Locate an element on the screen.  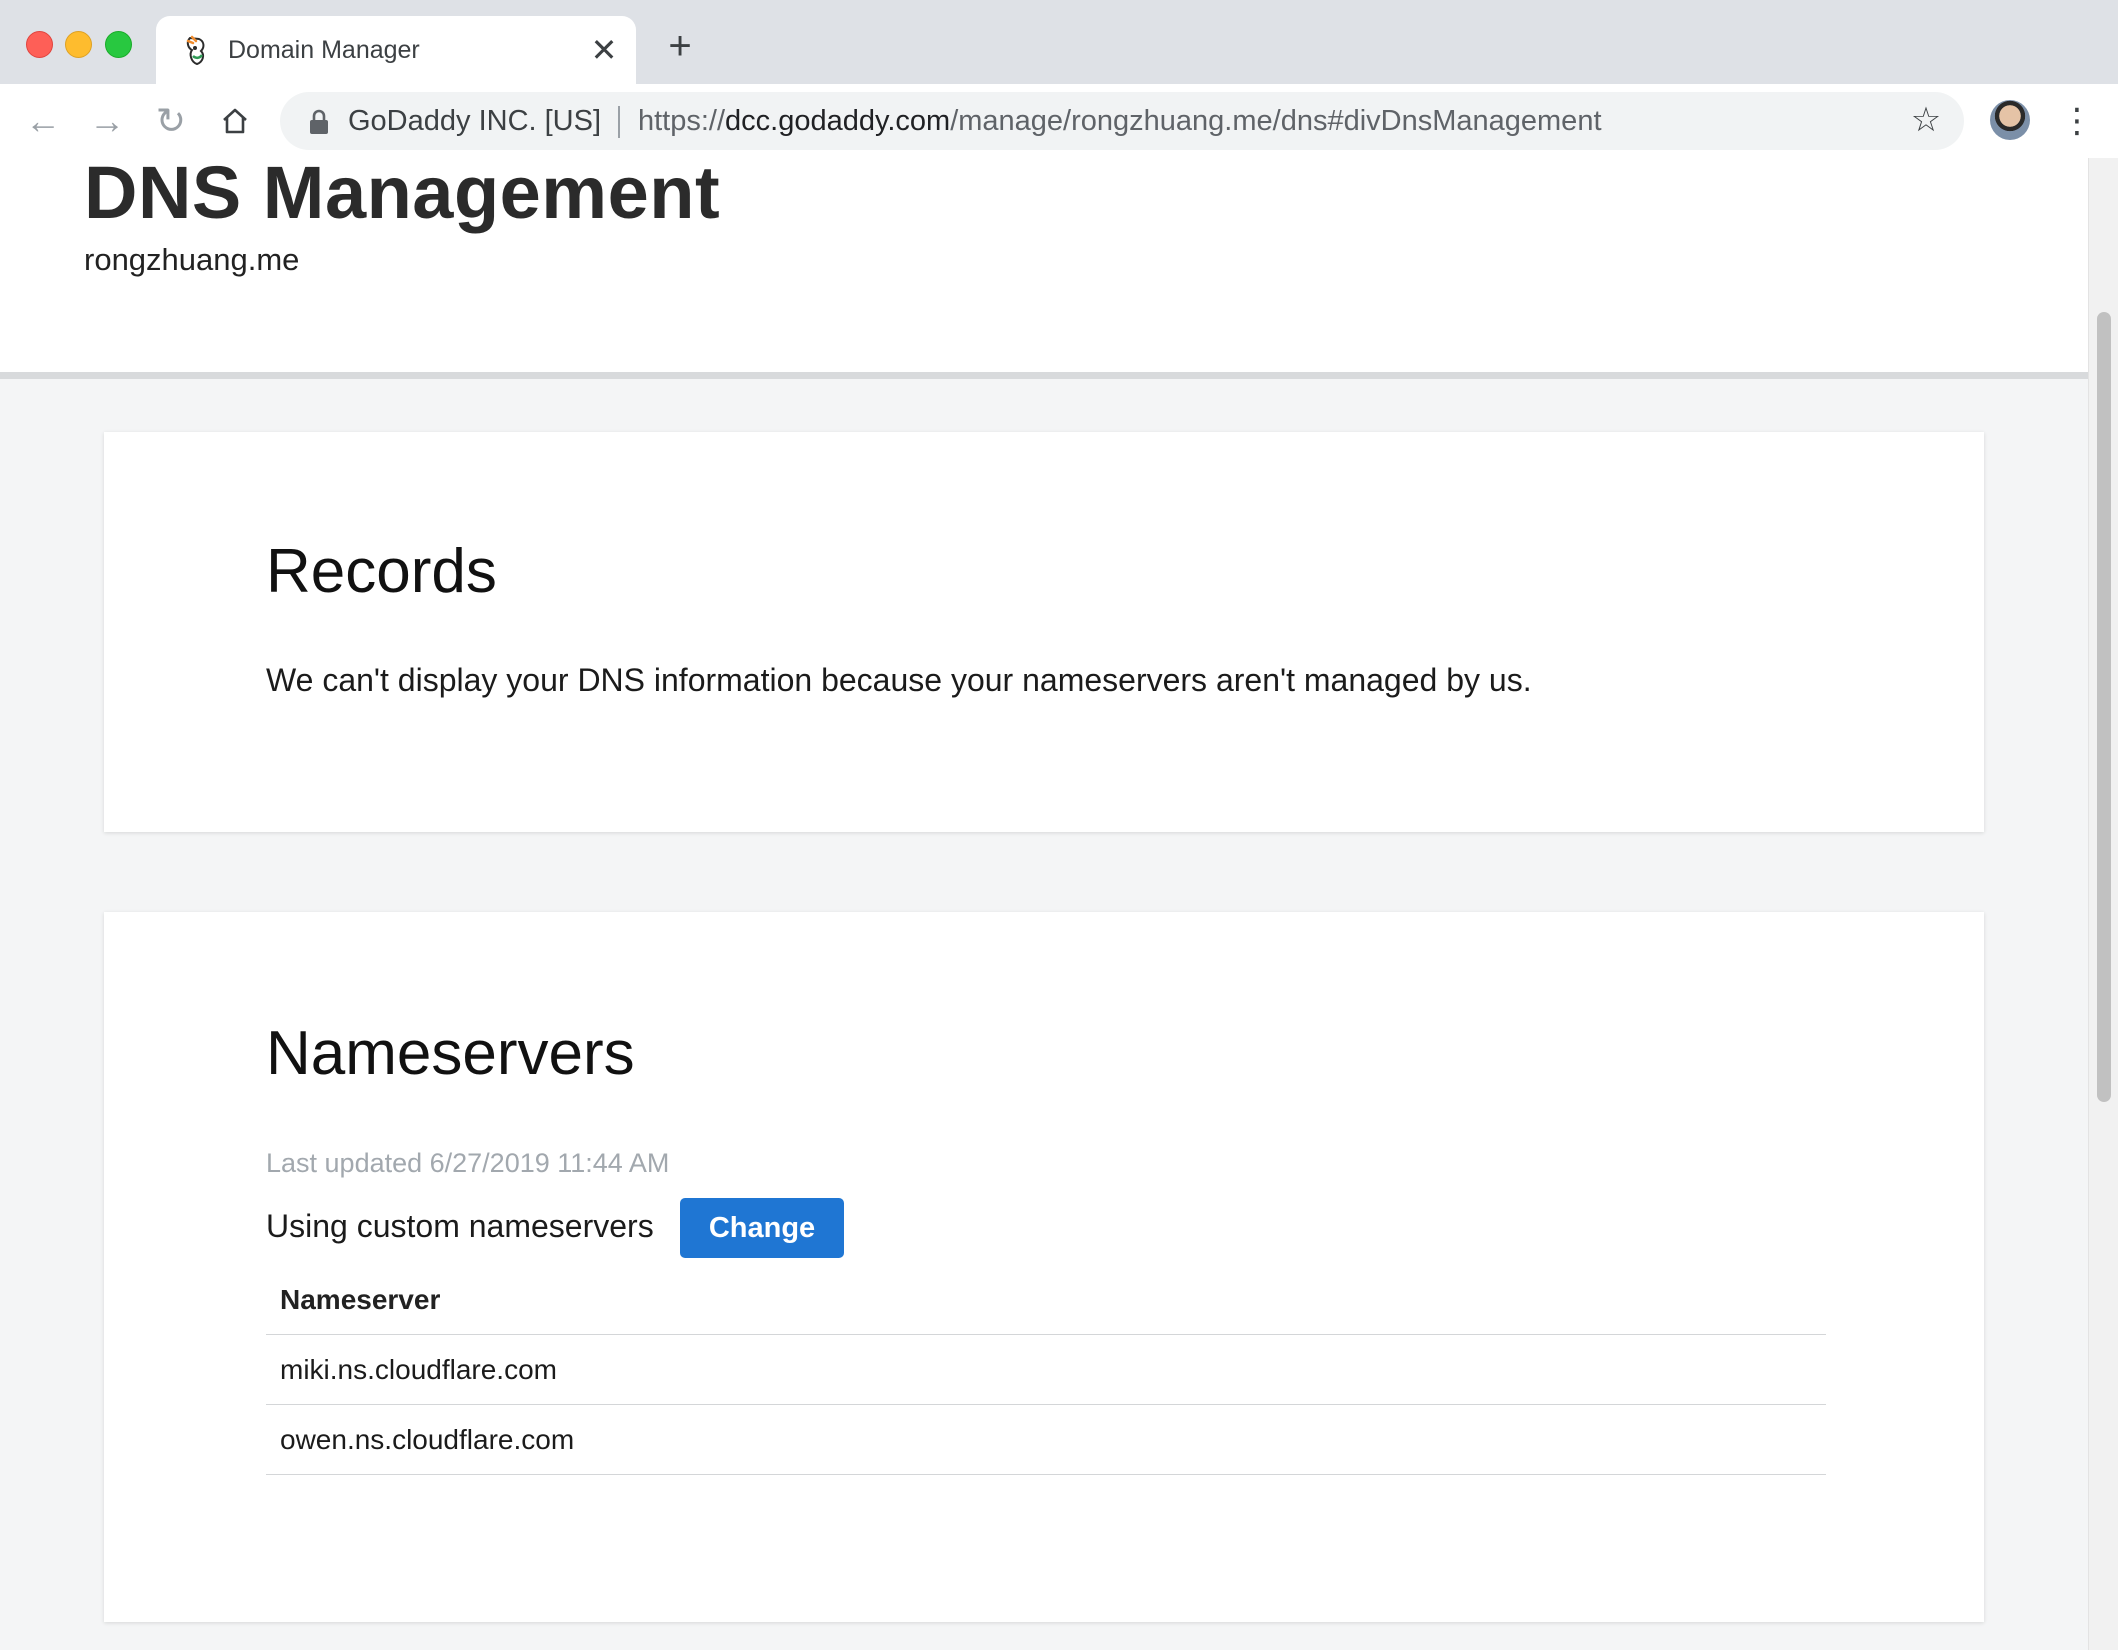
nameserver-status: Using custom nameservers is located at coordinates (460, 1226).